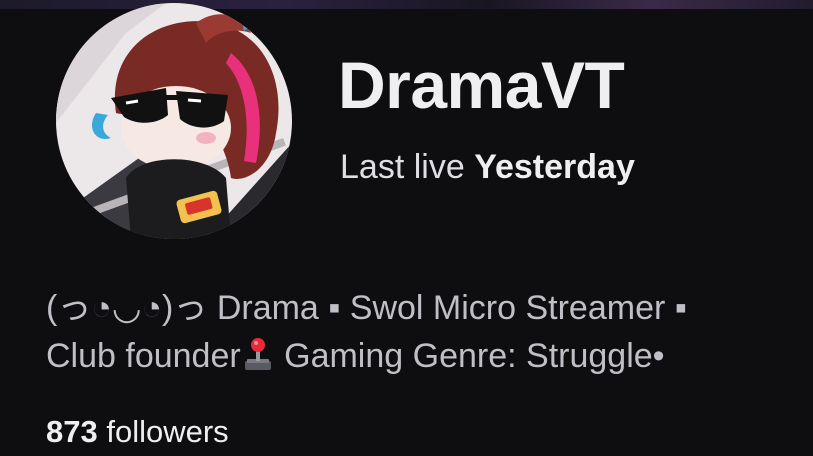 The height and width of the screenshot is (456, 813). Describe the element at coordinates (406, 4) in the screenshot. I see `banner-image` at that location.